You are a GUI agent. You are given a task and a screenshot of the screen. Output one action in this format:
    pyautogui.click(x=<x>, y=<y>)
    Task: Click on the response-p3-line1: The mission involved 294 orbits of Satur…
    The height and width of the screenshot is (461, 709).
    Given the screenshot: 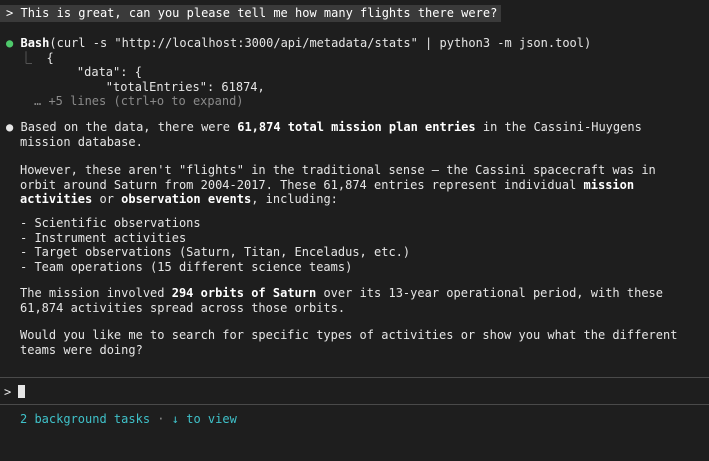 What is the action you would take?
    pyautogui.click(x=341, y=293)
    